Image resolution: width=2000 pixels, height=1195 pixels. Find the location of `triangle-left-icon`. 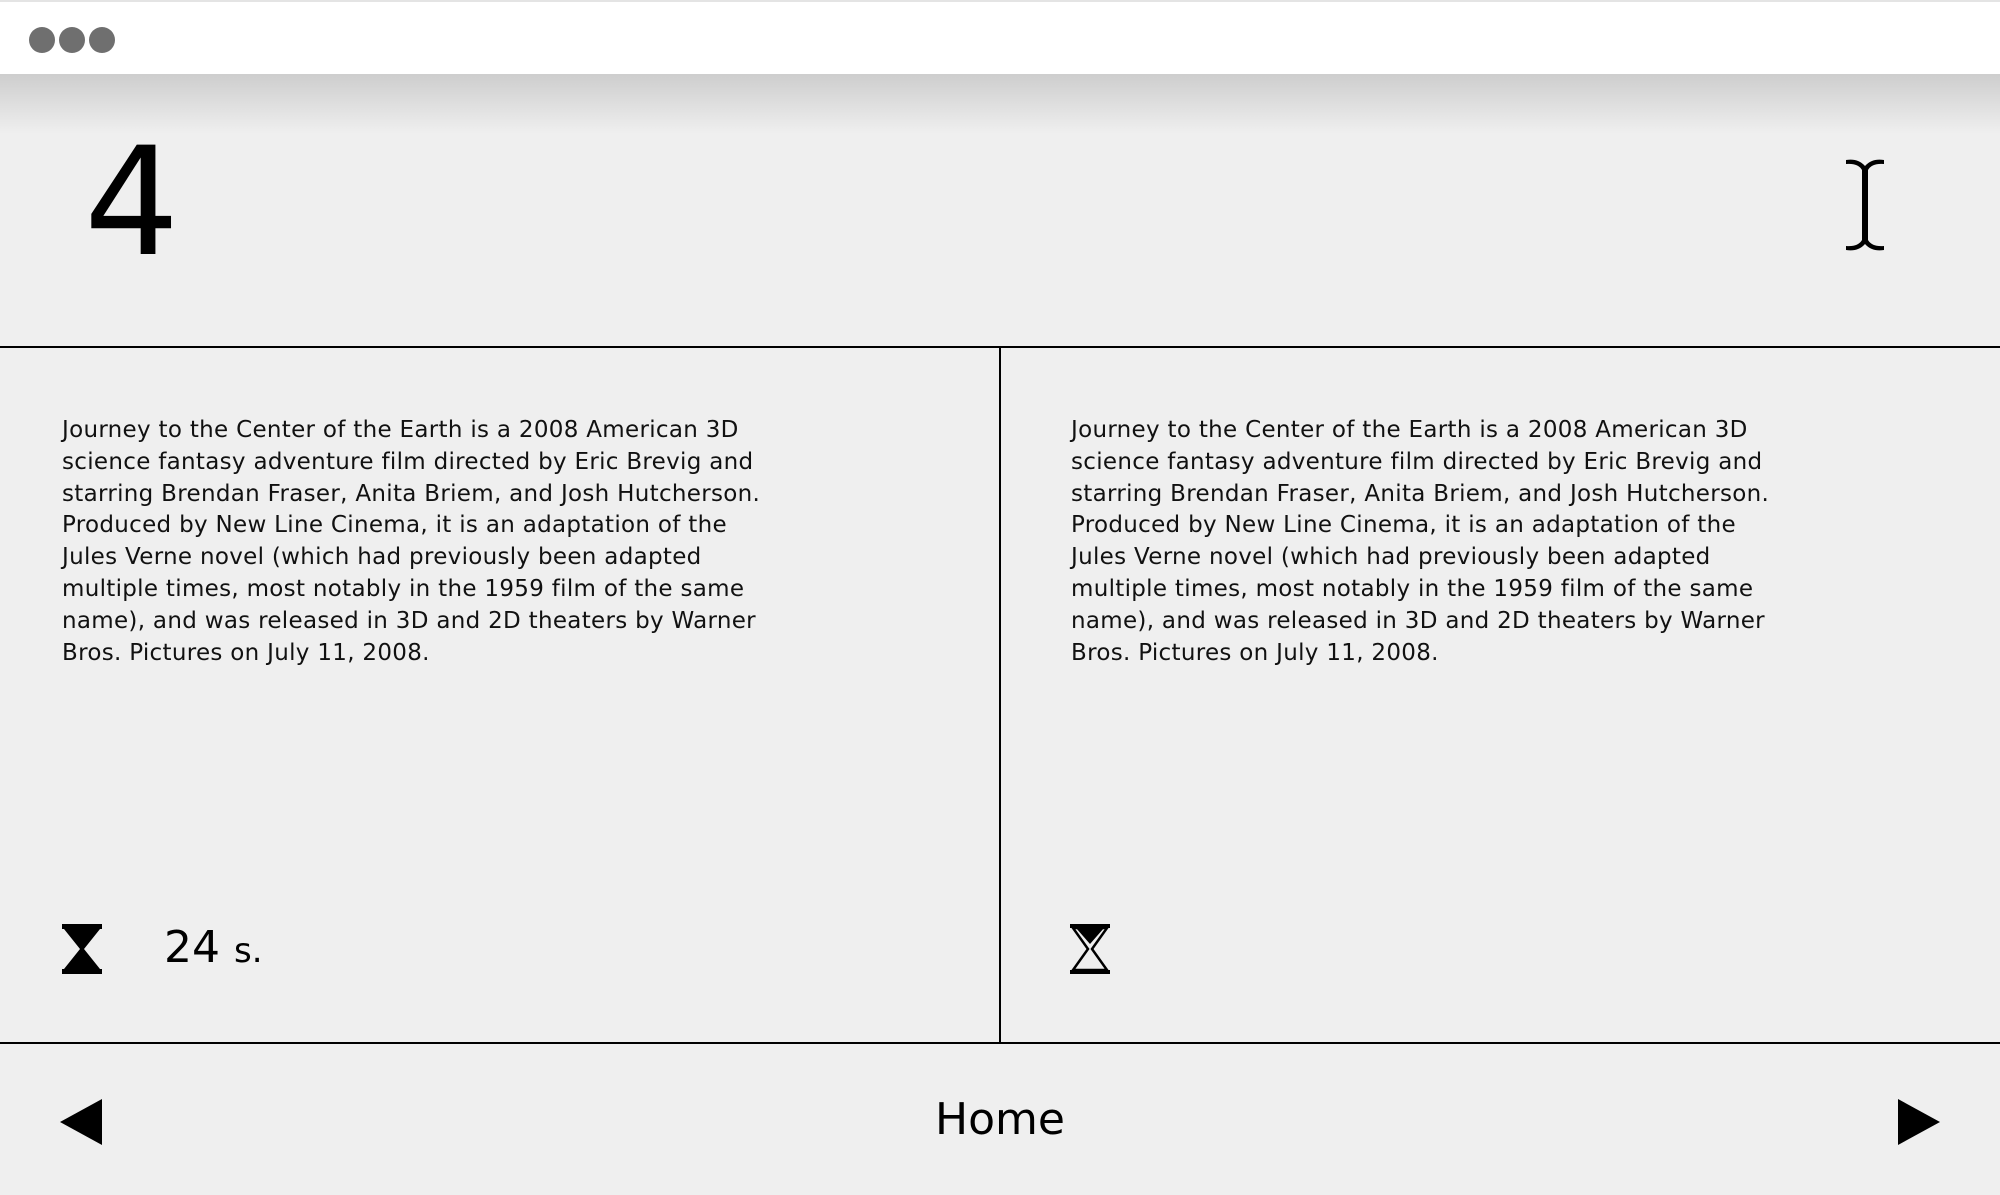

triangle-left-icon is located at coordinates (81, 1122).